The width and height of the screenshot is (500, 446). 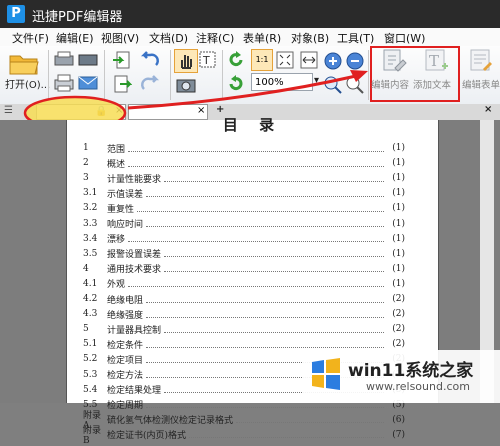 What do you see at coordinates (236, 84) in the screenshot?
I see `rotate-counterclockwise-icon` at bounding box center [236, 84].